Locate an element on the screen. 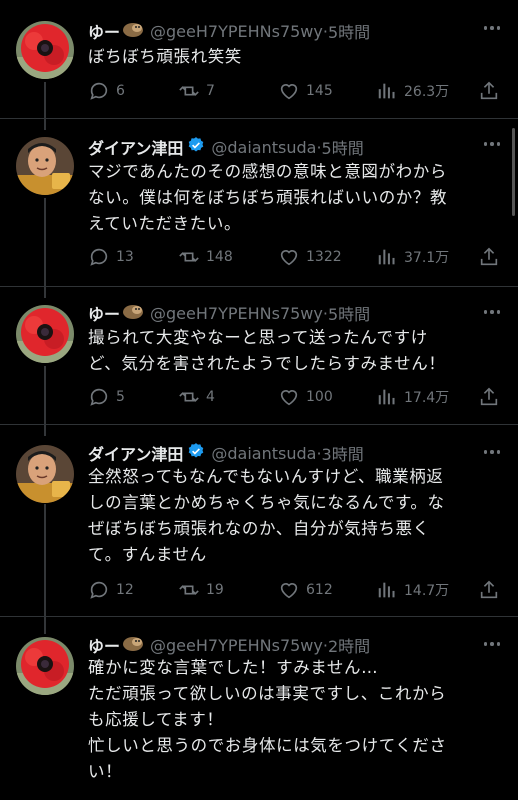 The height and width of the screenshot is (800, 518). like-count: 612 is located at coordinates (319, 590).